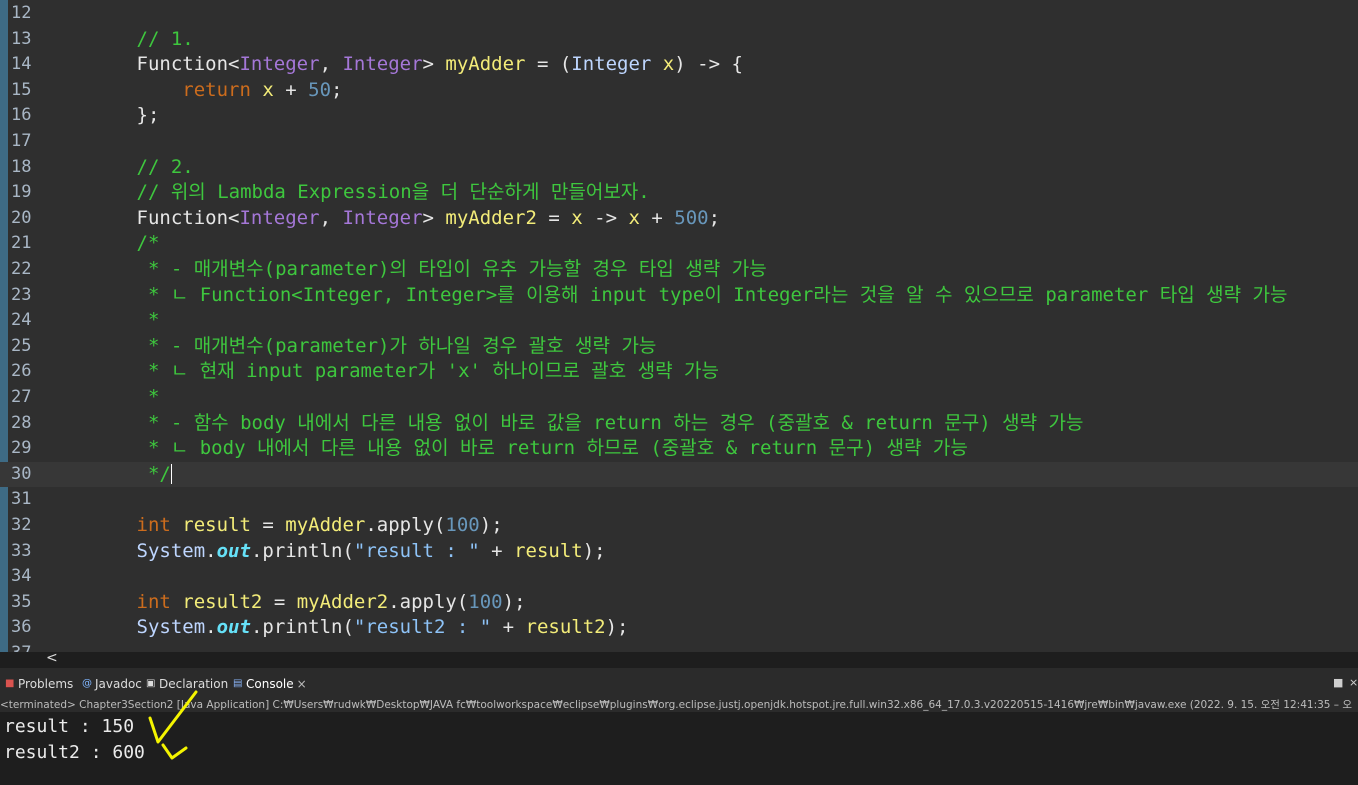 The width and height of the screenshot is (1358, 785). What do you see at coordinates (679, 659) in the screenshot?
I see `horizontal-scrollbar: <` at bounding box center [679, 659].